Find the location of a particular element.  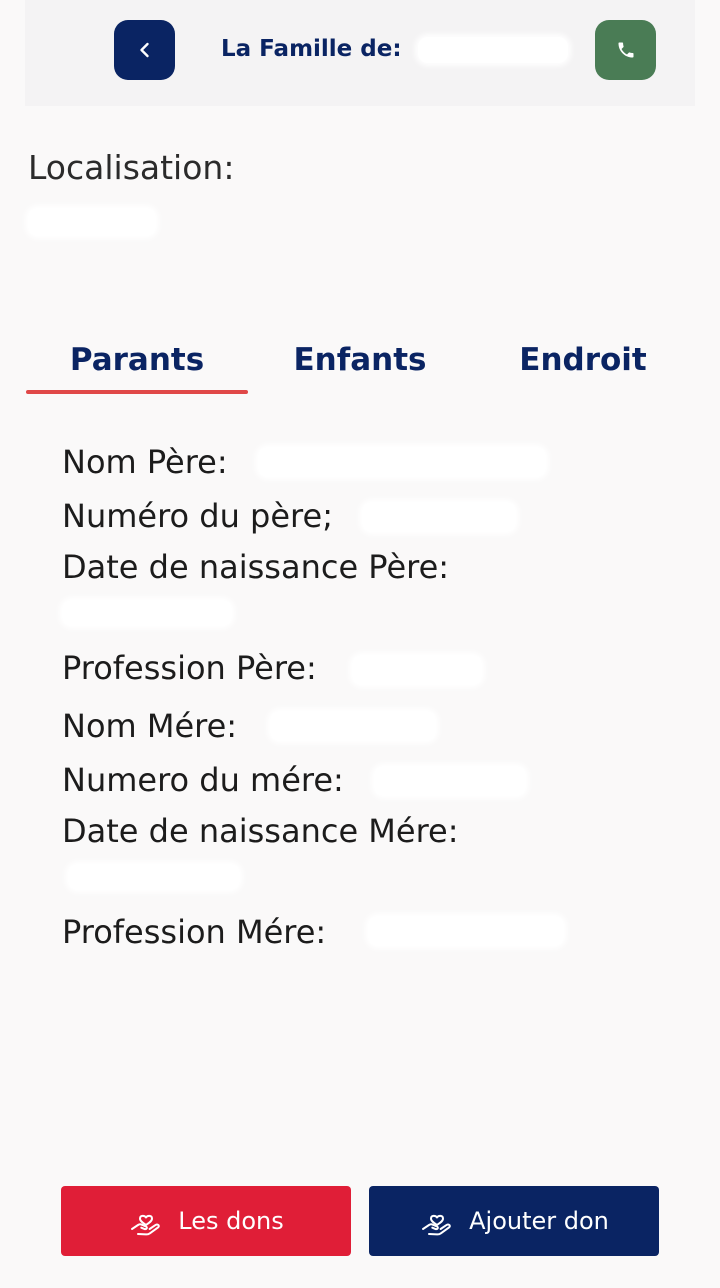

tab-bar: Parants Enfants Endroit is located at coordinates (360, 363).